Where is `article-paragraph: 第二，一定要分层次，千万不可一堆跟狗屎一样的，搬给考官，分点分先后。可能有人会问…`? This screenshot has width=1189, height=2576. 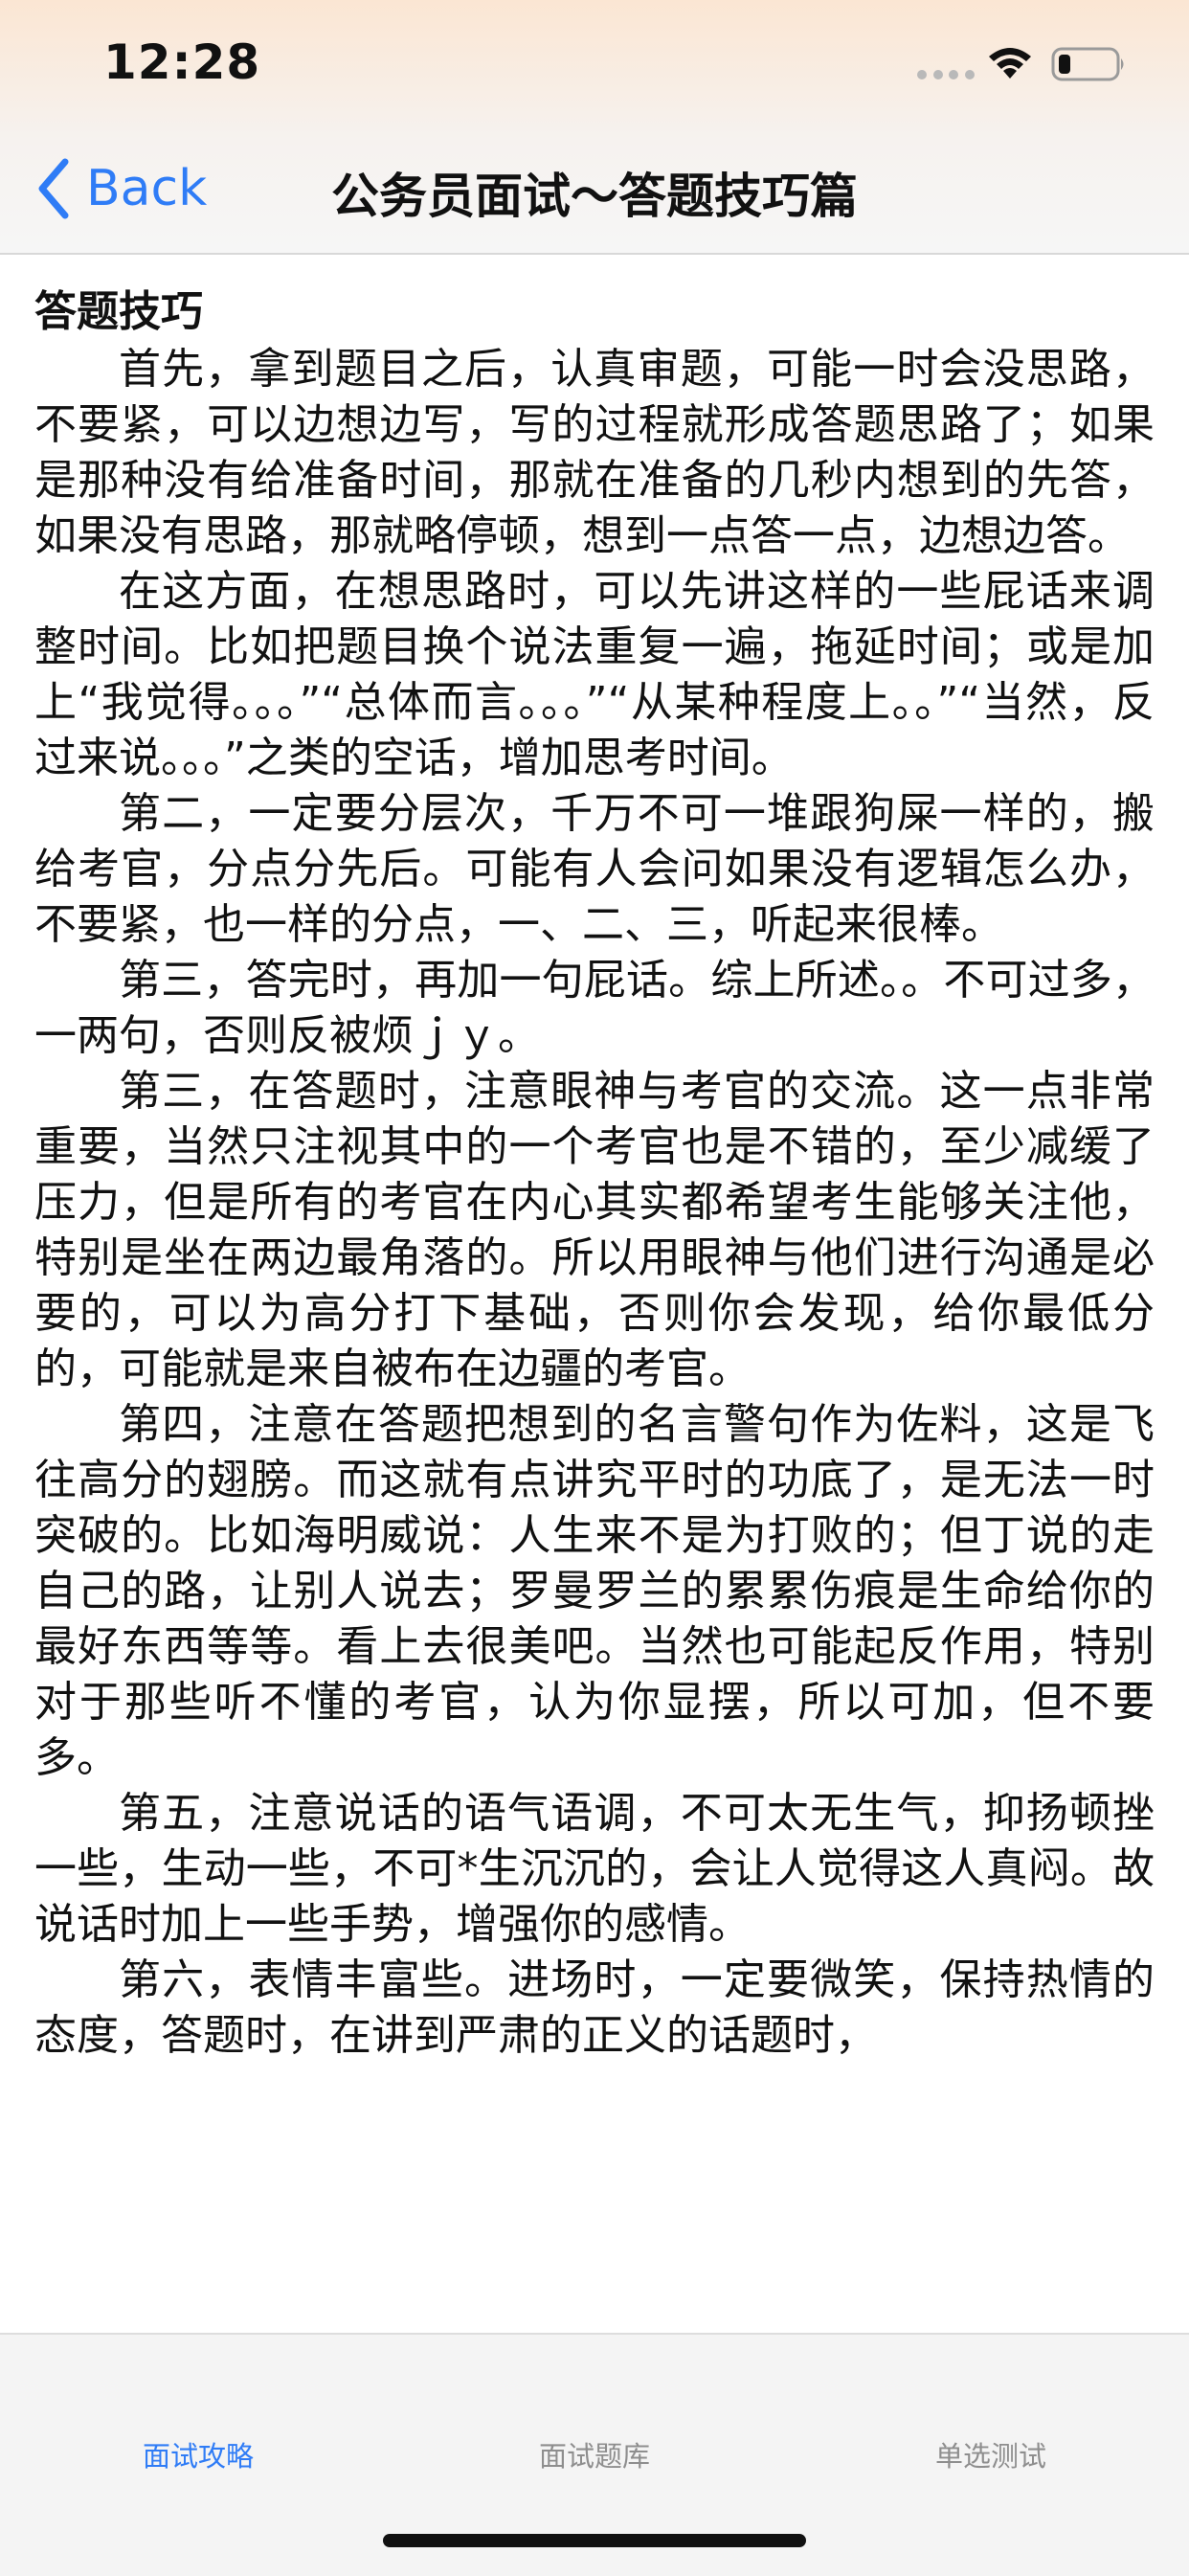 article-paragraph: 第二，一定要分层次，千万不可一堆跟狗屎一样的，搬给考官，分点分先后。可能有人会问… is located at coordinates (594, 869).